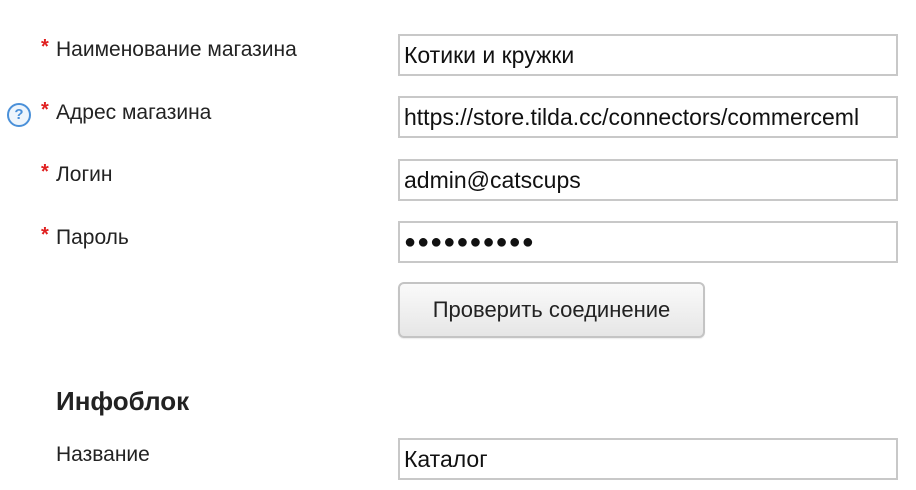  What do you see at coordinates (134, 112) in the screenshot?
I see `store-address-label: Адрес магазина` at bounding box center [134, 112].